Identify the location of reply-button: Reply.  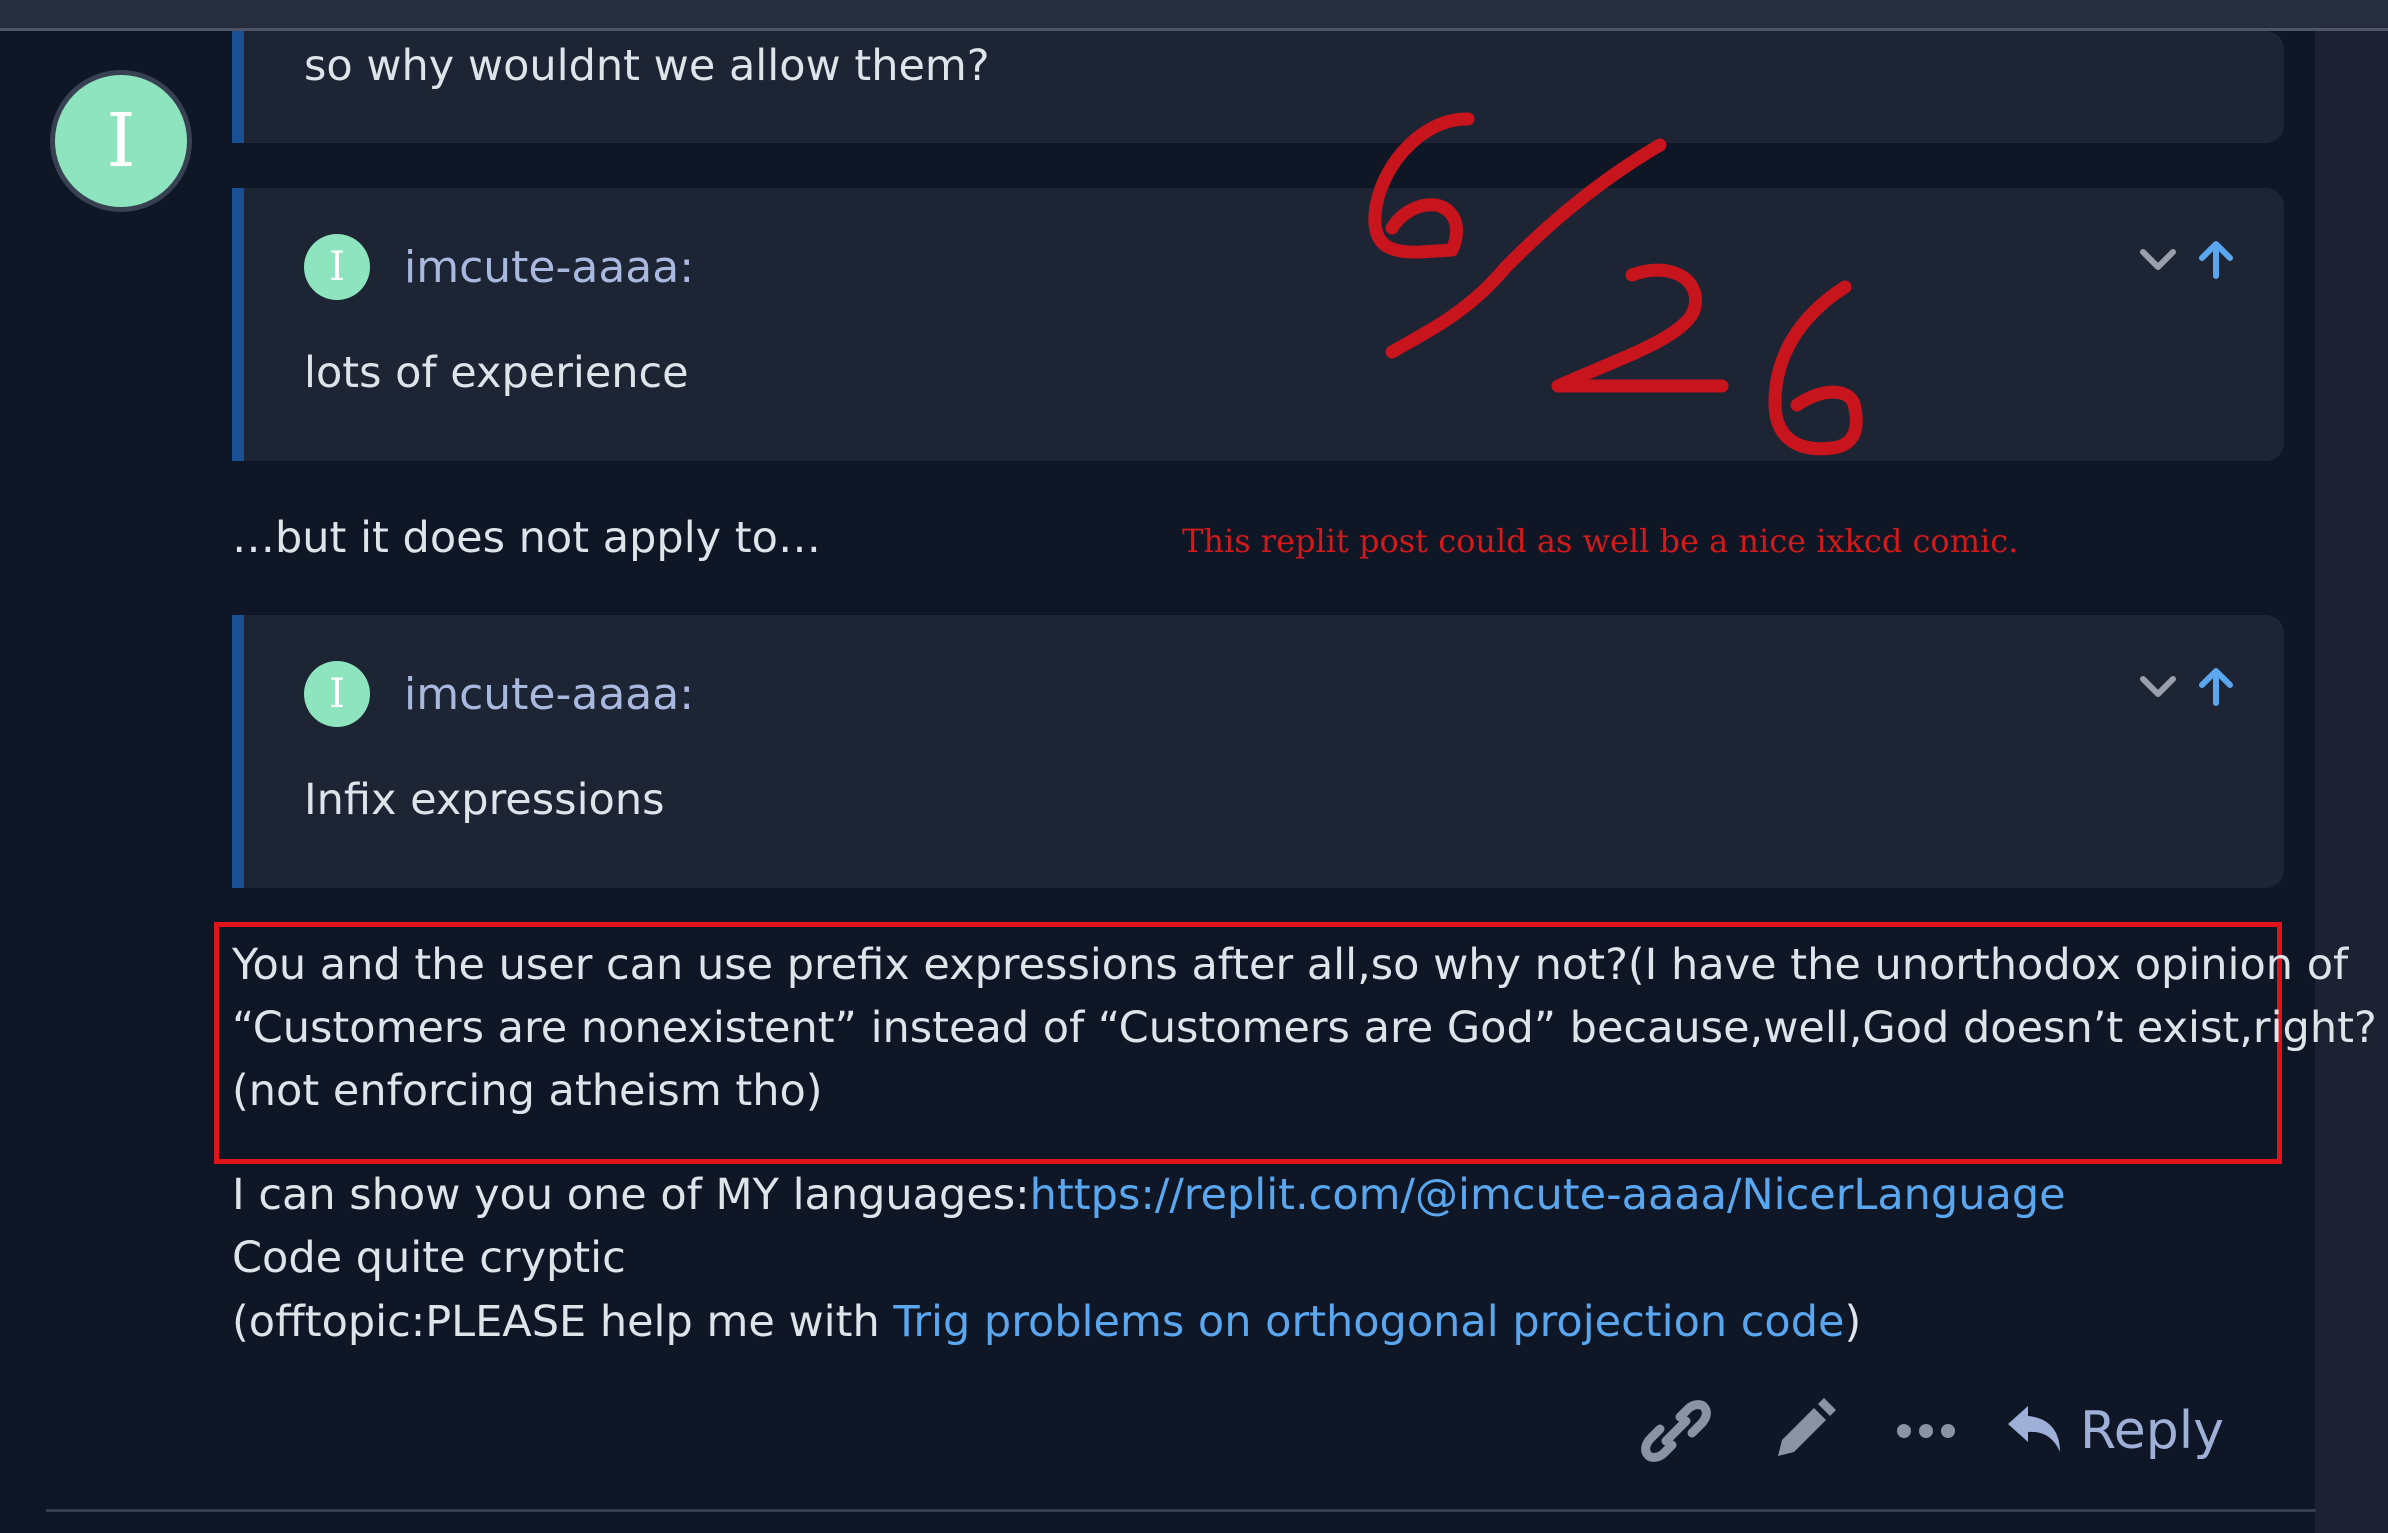
(2114, 1431).